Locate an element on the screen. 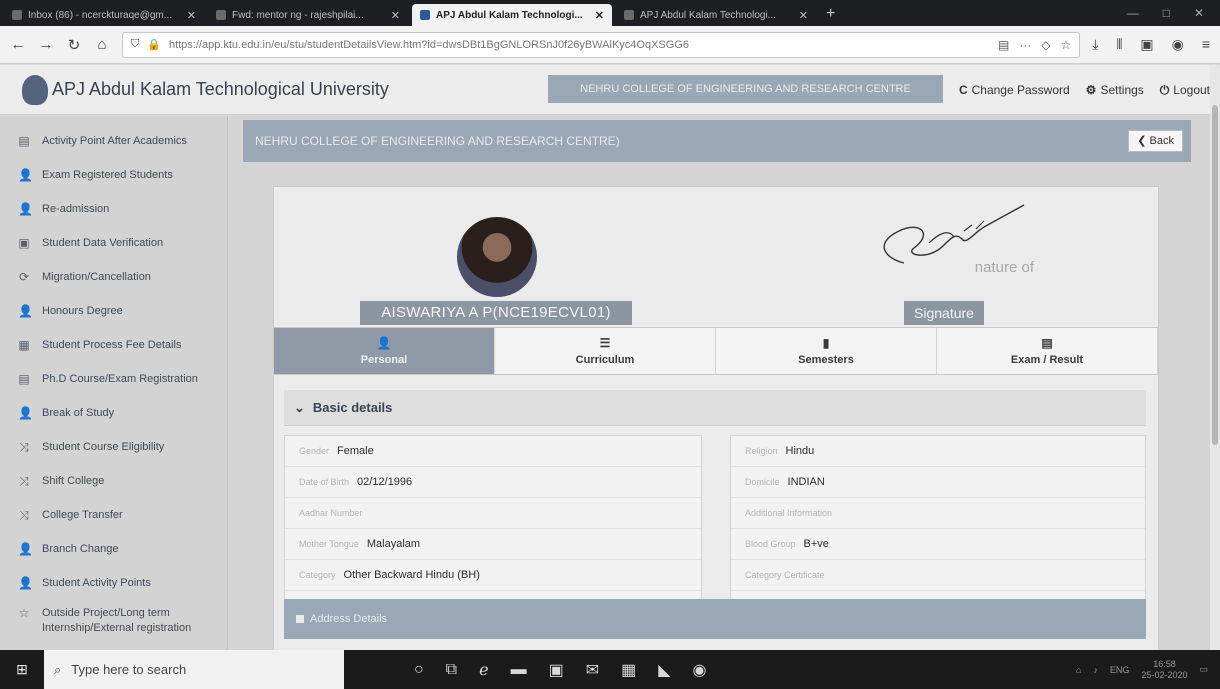 The height and width of the screenshot is (689, 1220). field-mother-tongue: Mother Tongue Malayalam is located at coordinates (493, 544).